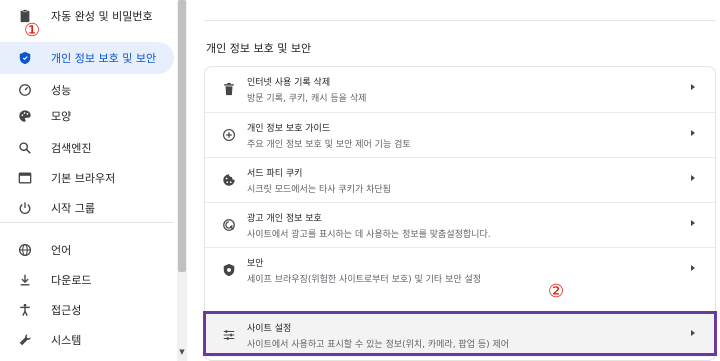  What do you see at coordinates (25, 58) in the screenshot?
I see `shield-icon` at bounding box center [25, 58].